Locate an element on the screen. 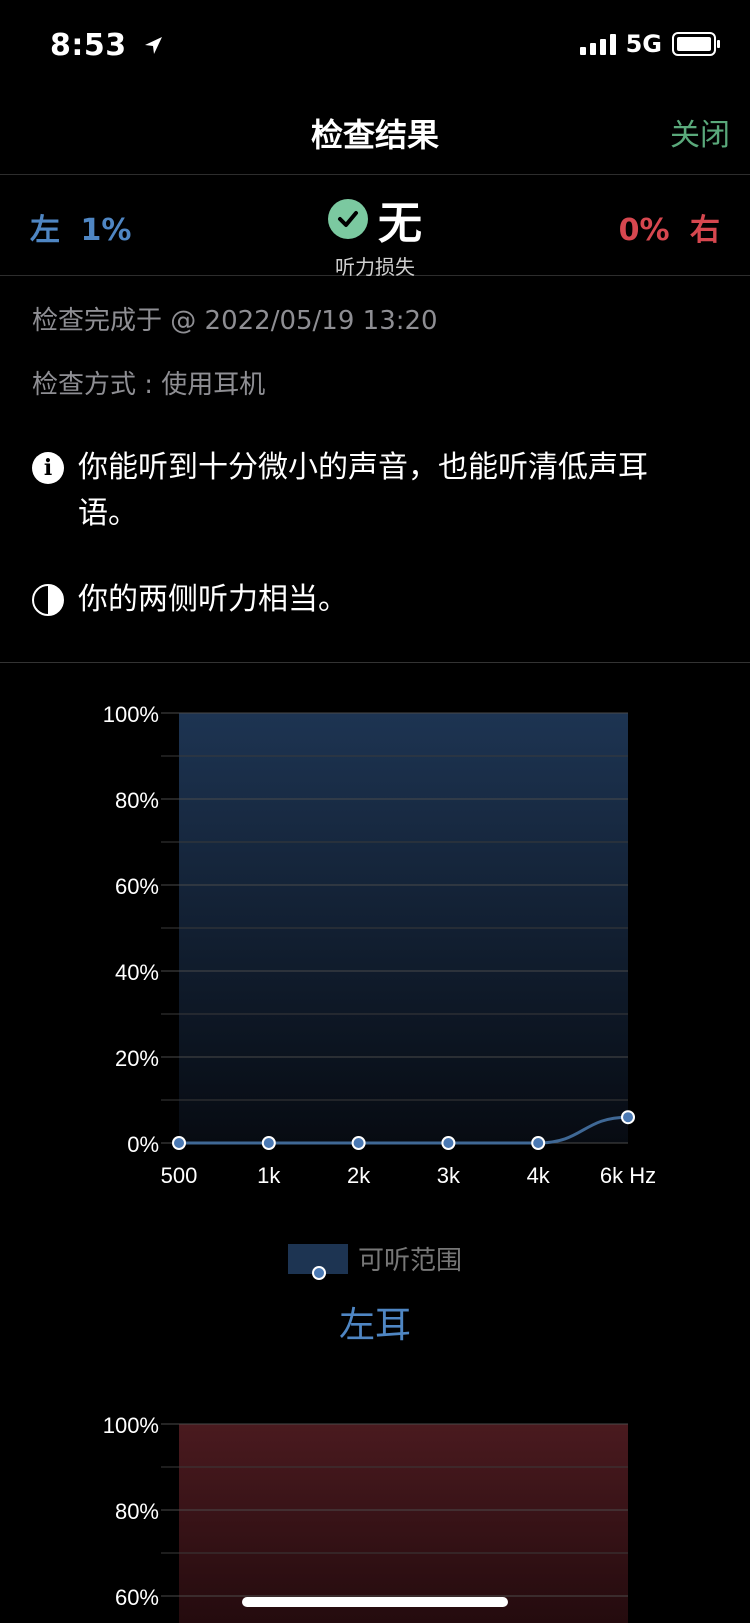  status-bar: 8:53 5G is located at coordinates (375, 48).